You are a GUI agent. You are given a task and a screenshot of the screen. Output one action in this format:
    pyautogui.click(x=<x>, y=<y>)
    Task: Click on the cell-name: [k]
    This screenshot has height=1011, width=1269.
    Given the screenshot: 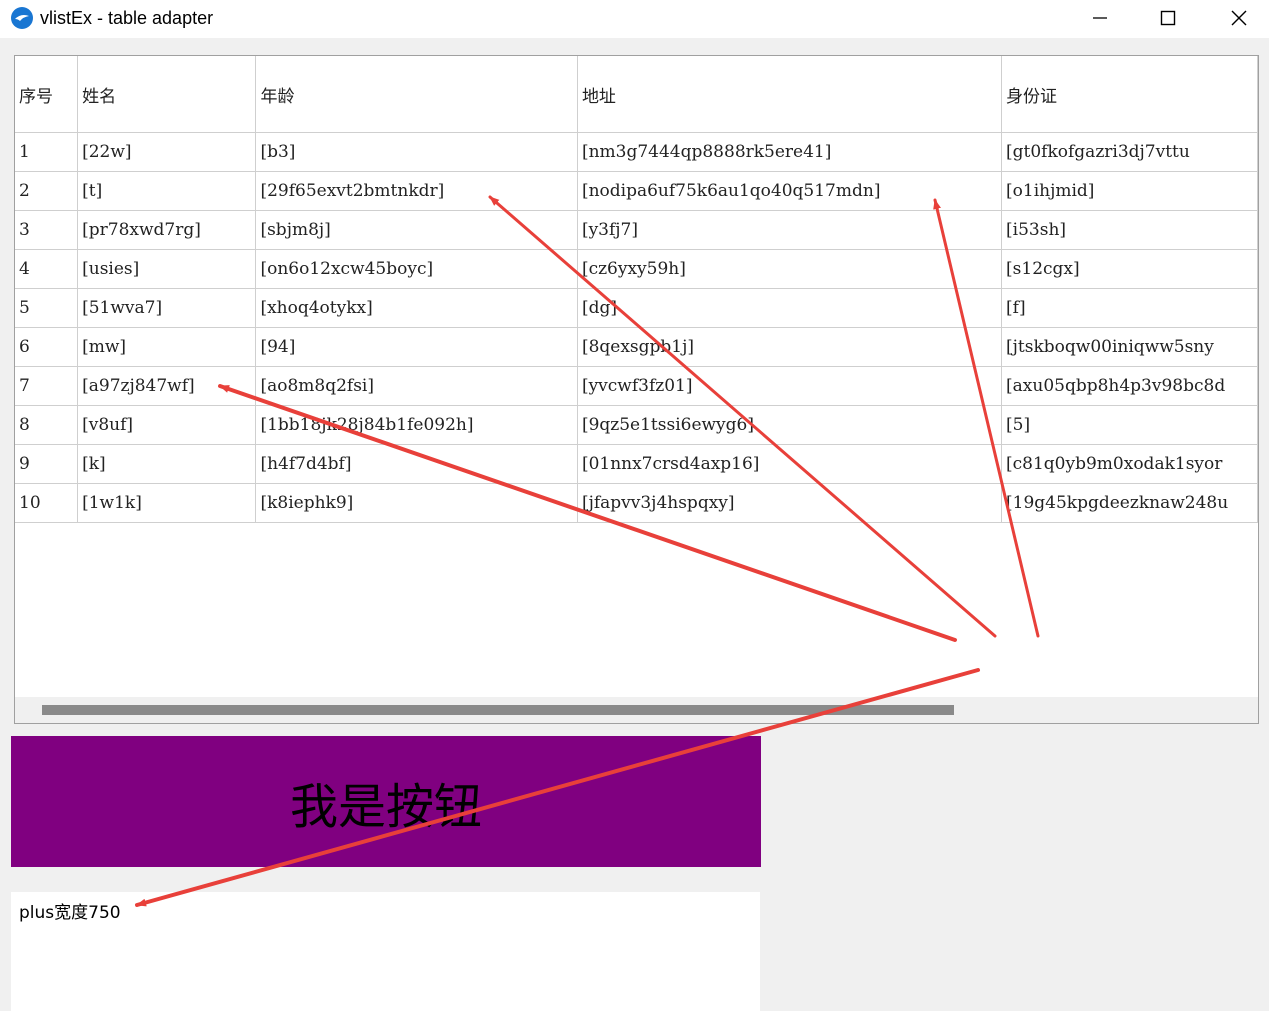 What is the action you would take?
    pyautogui.click(x=167, y=464)
    